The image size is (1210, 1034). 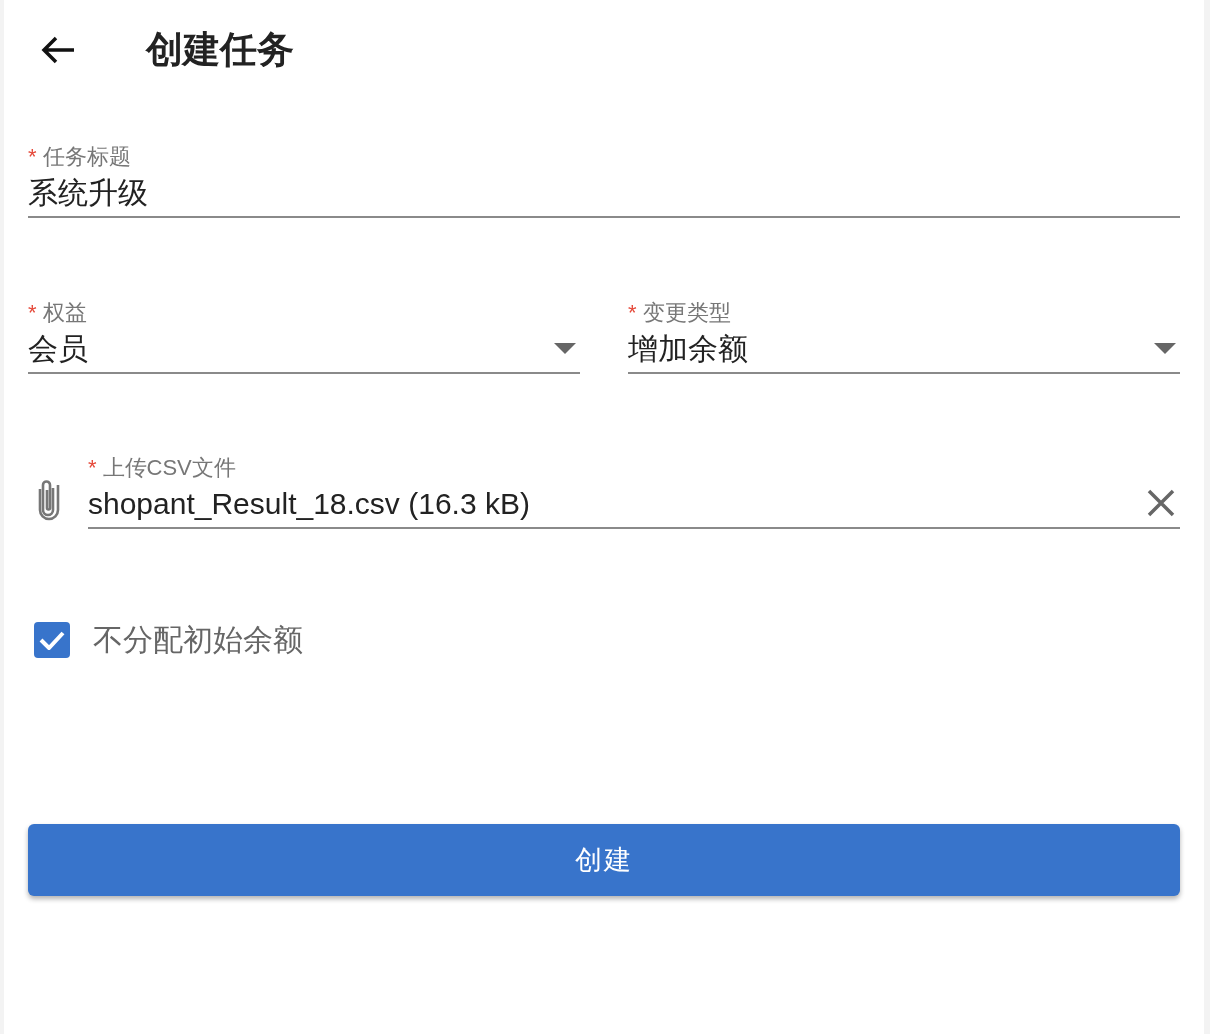 What do you see at coordinates (904, 349) in the screenshot?
I see `select-field: 增加余额` at bounding box center [904, 349].